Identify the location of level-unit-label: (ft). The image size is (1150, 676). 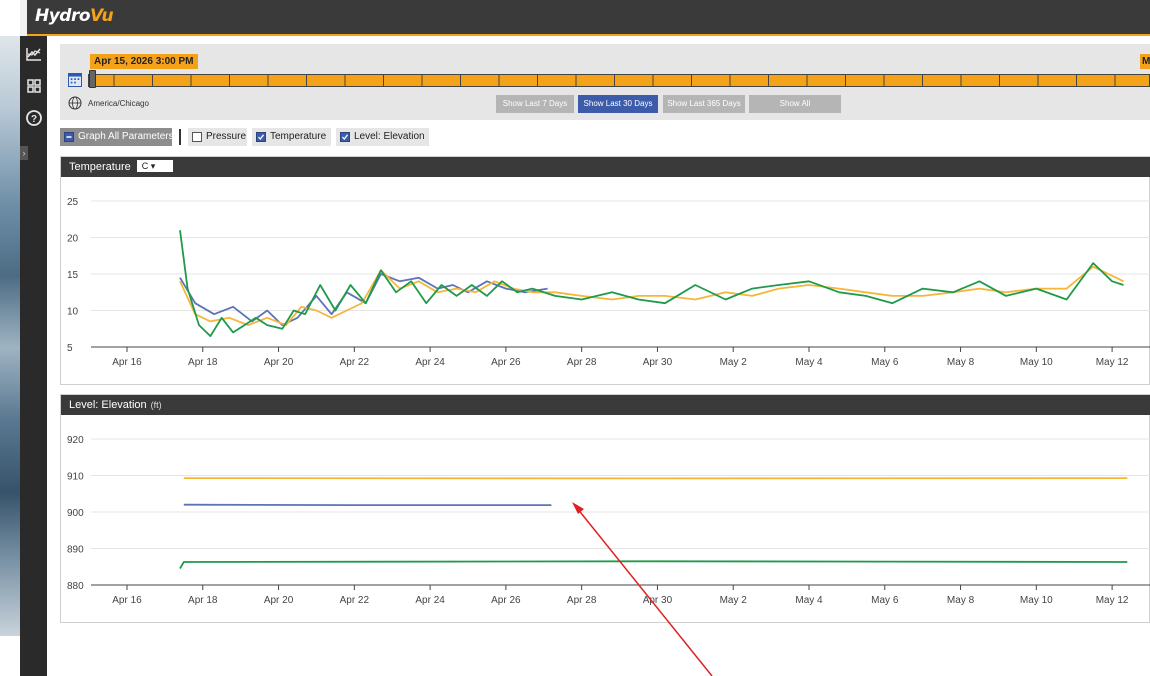
(156, 405).